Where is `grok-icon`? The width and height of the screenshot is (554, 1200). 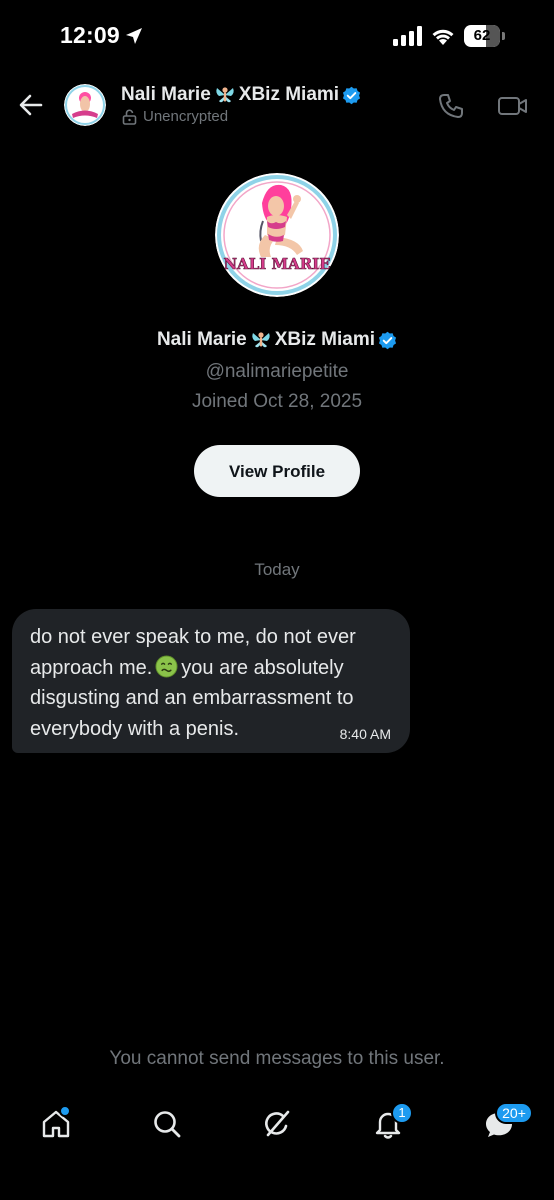
grok-icon is located at coordinates (277, 1123).